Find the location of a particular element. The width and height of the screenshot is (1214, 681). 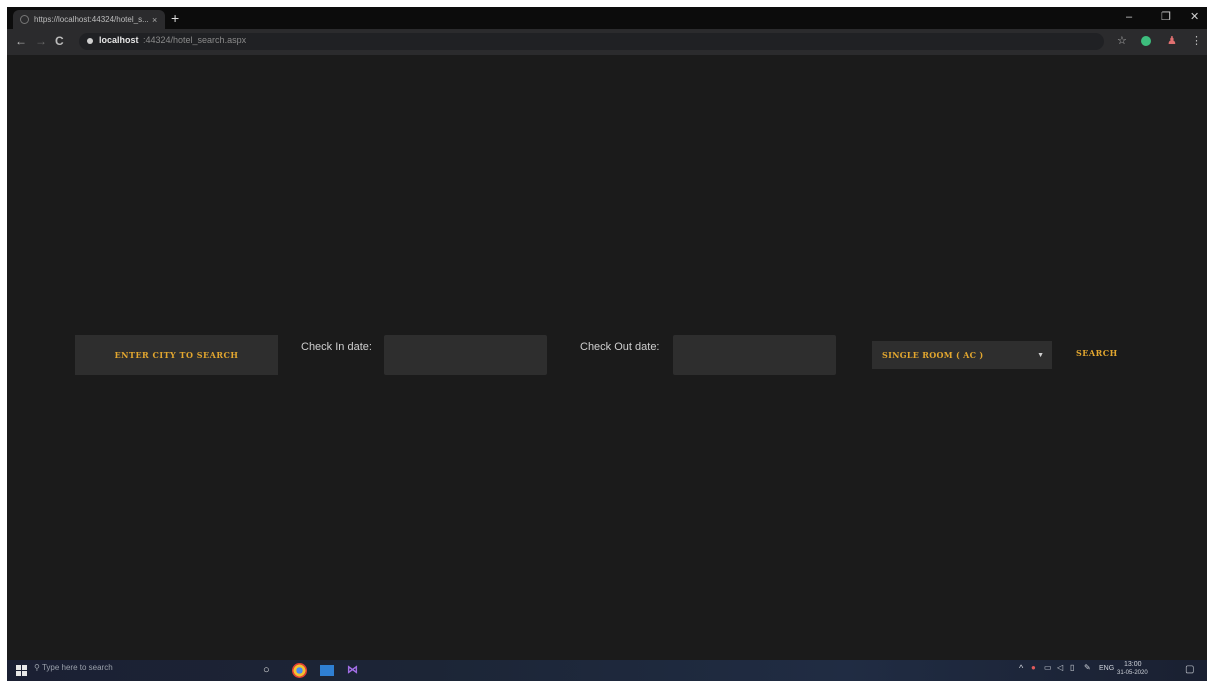

account-icon: ♟ is located at coordinates (1172, 41).